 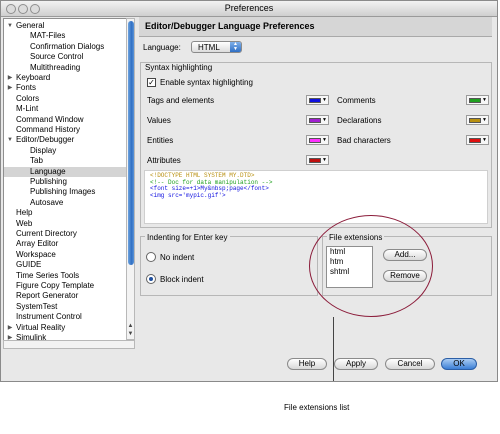 I want to click on tree-item: M-Lint, so click(x=65, y=109).